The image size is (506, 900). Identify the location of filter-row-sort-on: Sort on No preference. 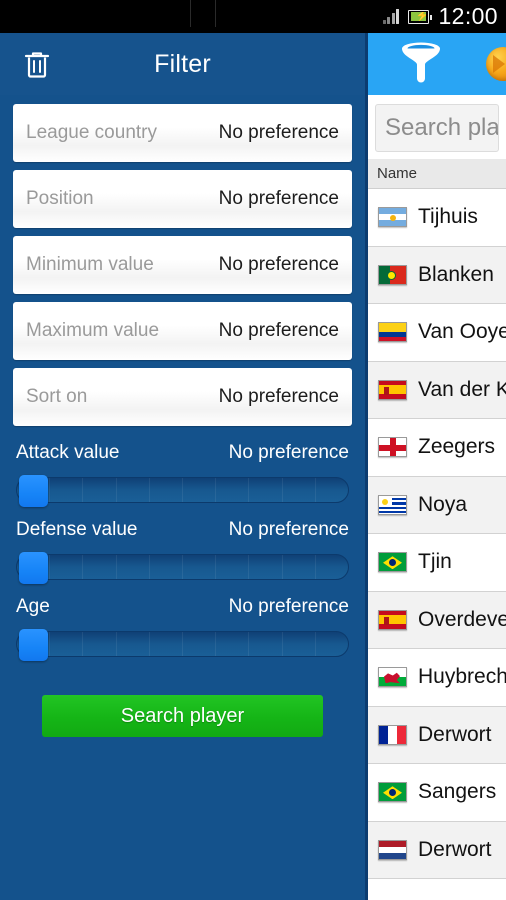
(182, 397).